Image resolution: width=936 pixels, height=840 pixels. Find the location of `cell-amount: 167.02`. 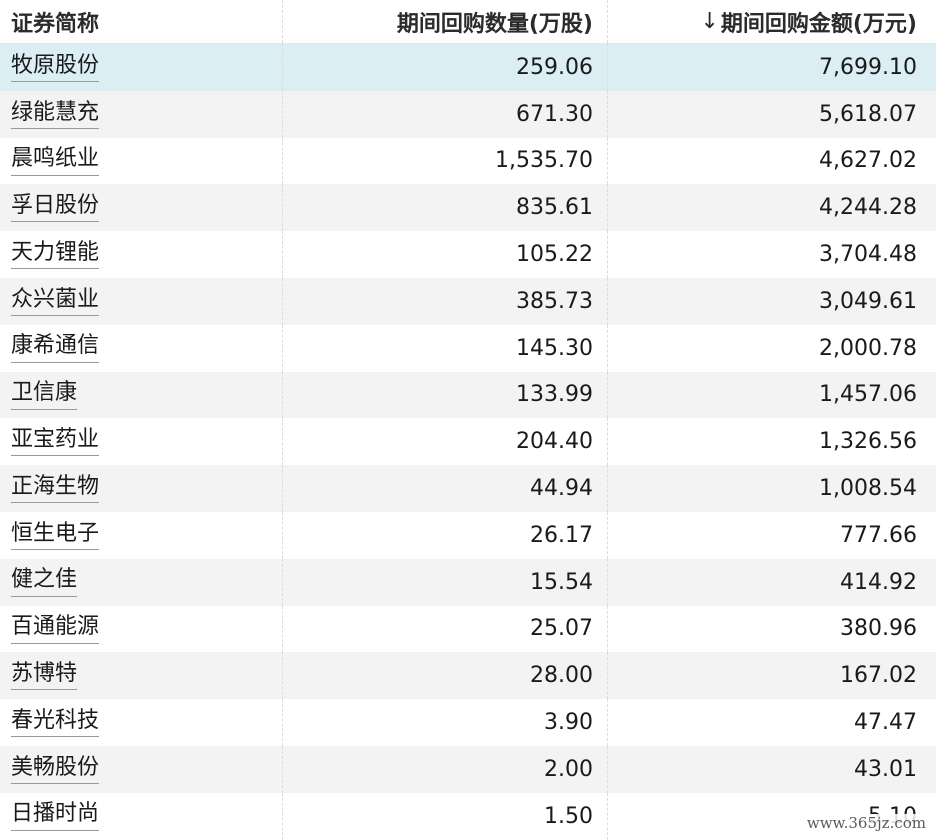

cell-amount: 167.02 is located at coordinates (878, 676).